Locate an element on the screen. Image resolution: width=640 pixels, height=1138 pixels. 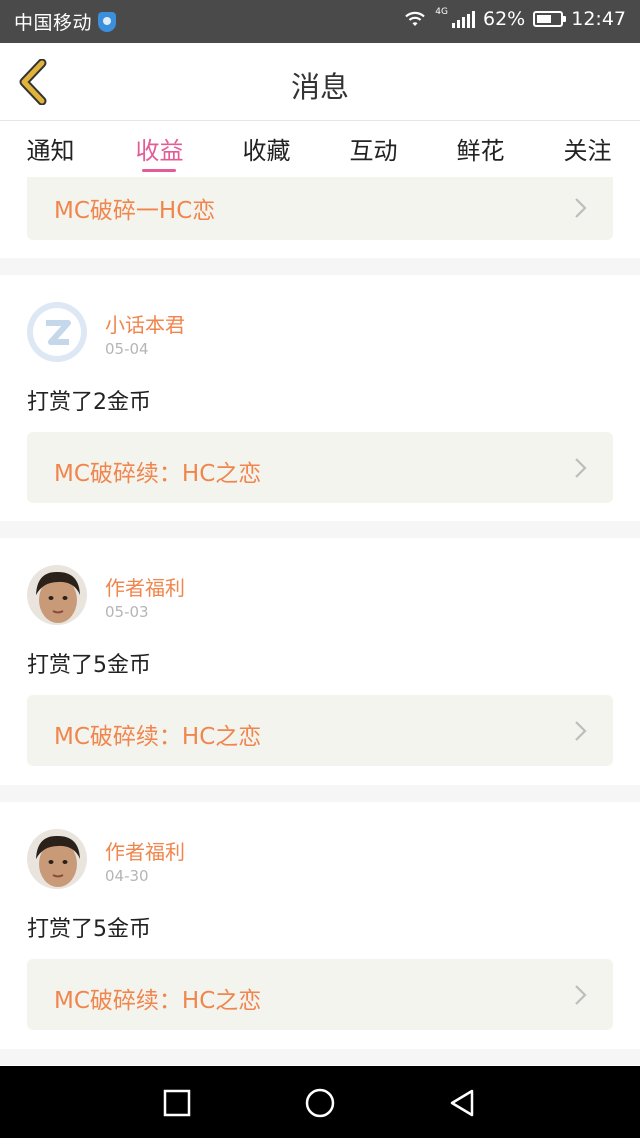
status-left: 中国移动 is located at coordinates (65, 21).